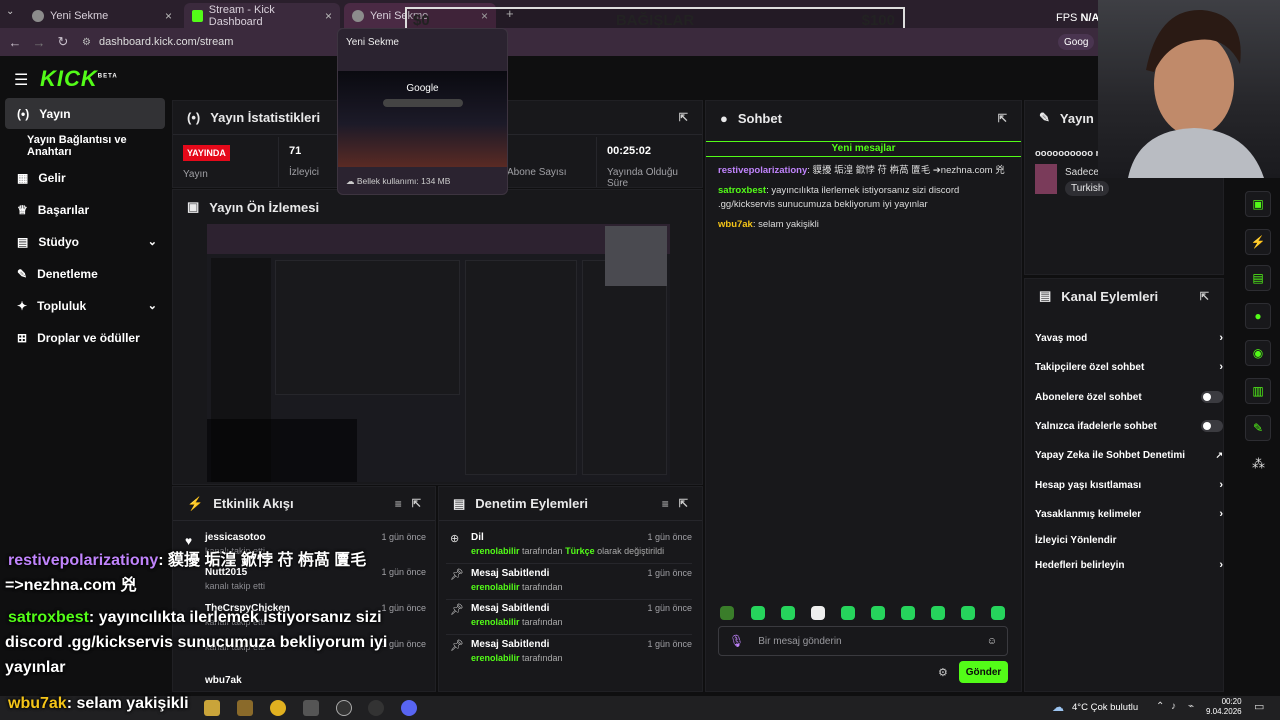  What do you see at coordinates (983, 672) in the screenshot?
I see `send-button: Gönder` at bounding box center [983, 672].